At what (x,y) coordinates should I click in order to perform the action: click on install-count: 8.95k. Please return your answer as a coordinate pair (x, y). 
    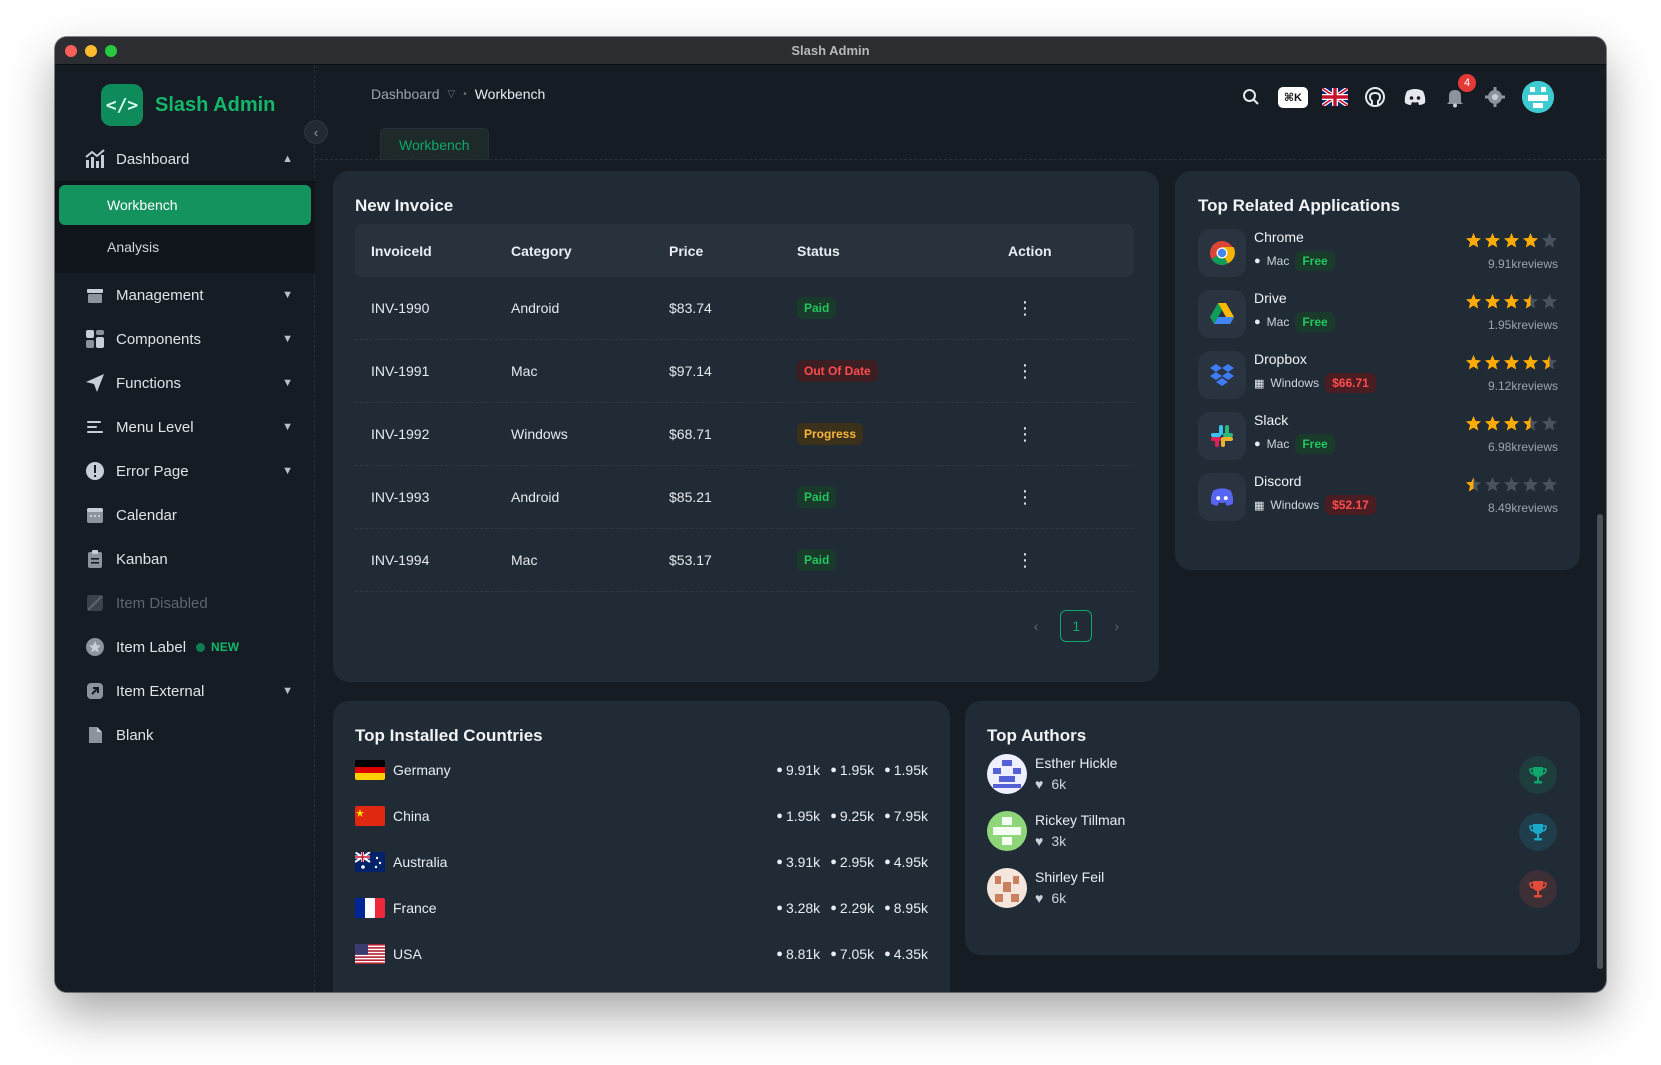
    Looking at the image, I should click on (910, 908).